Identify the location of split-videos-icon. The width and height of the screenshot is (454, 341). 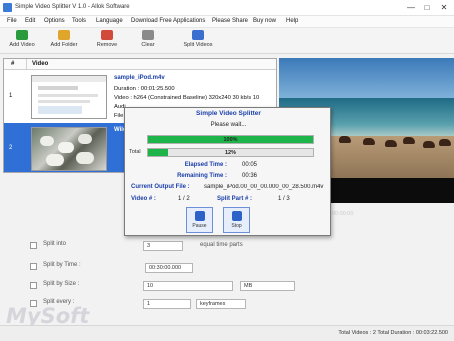
(198, 35).